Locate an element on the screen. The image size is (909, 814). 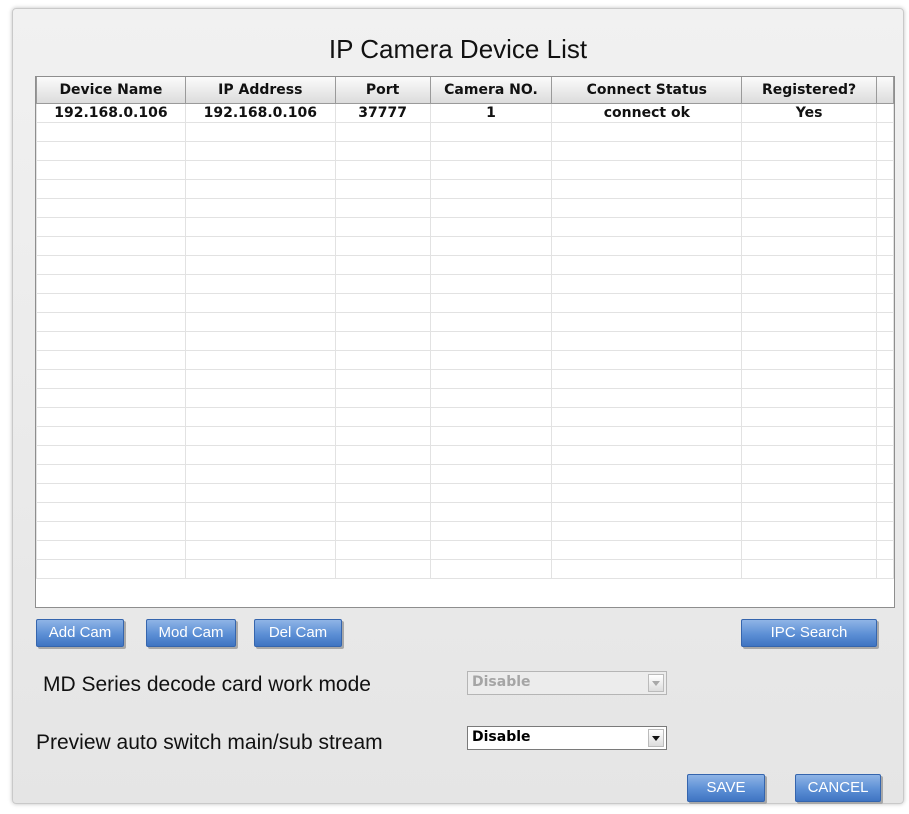
ipc-search-button: IPC Search is located at coordinates (809, 633).